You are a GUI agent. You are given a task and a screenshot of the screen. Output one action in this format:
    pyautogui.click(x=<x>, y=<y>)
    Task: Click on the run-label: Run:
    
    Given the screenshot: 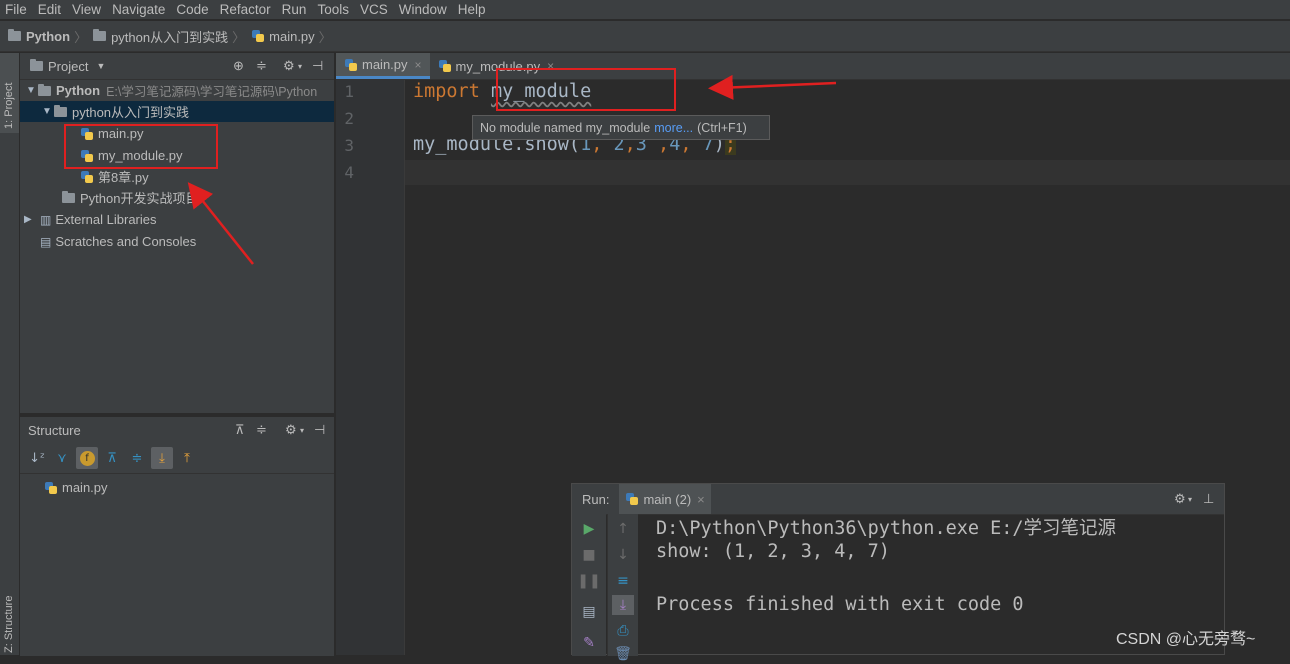 What is the action you would take?
    pyautogui.click(x=596, y=499)
    